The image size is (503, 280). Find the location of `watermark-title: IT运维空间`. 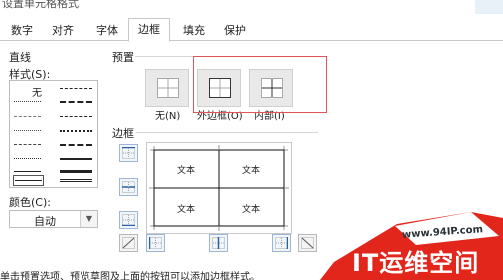

watermark-title: IT运维空间 is located at coordinates (416, 263).